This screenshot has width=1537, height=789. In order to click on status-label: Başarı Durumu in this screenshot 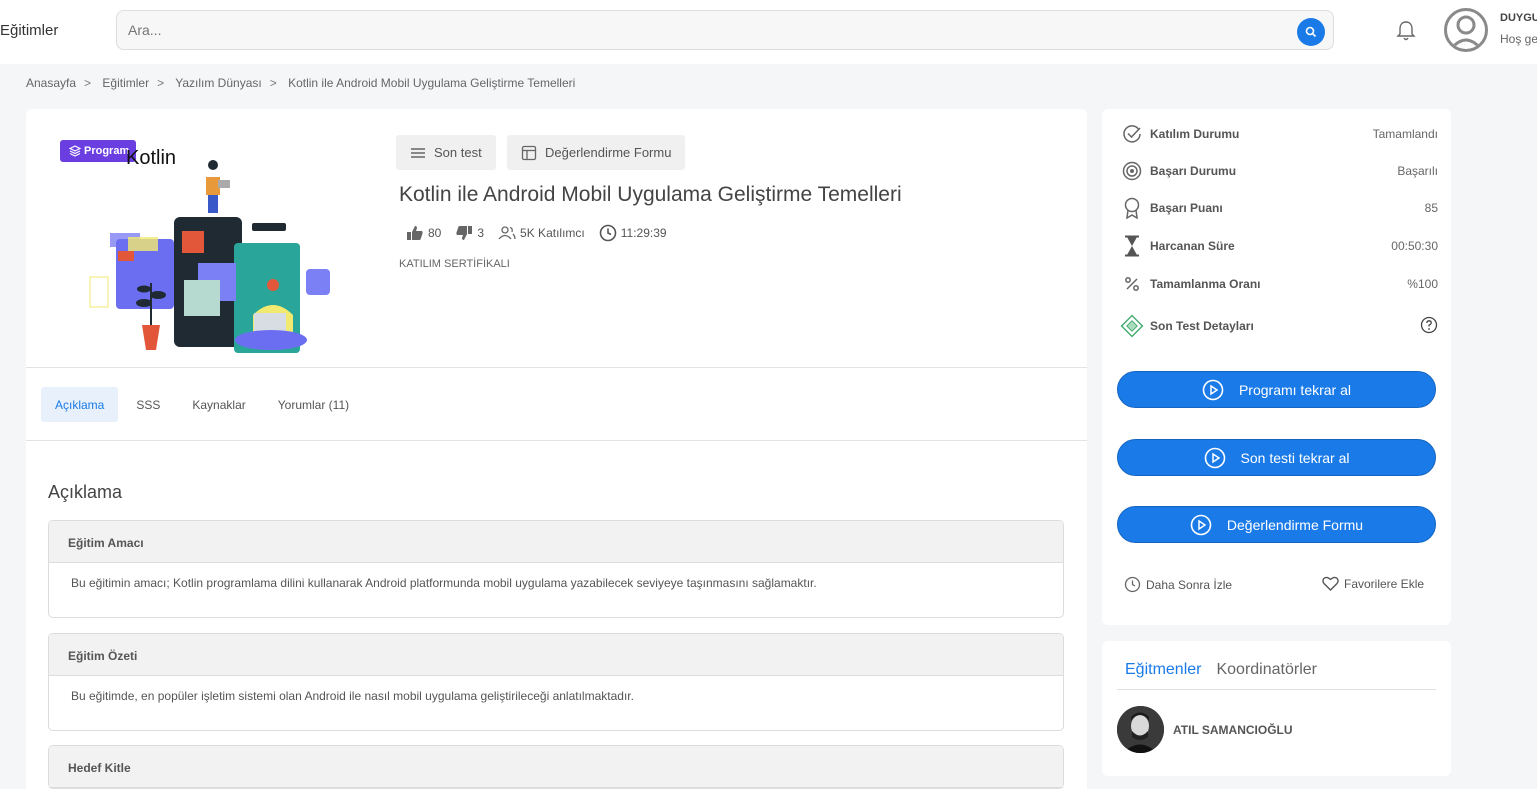, I will do `click(1193, 171)`.